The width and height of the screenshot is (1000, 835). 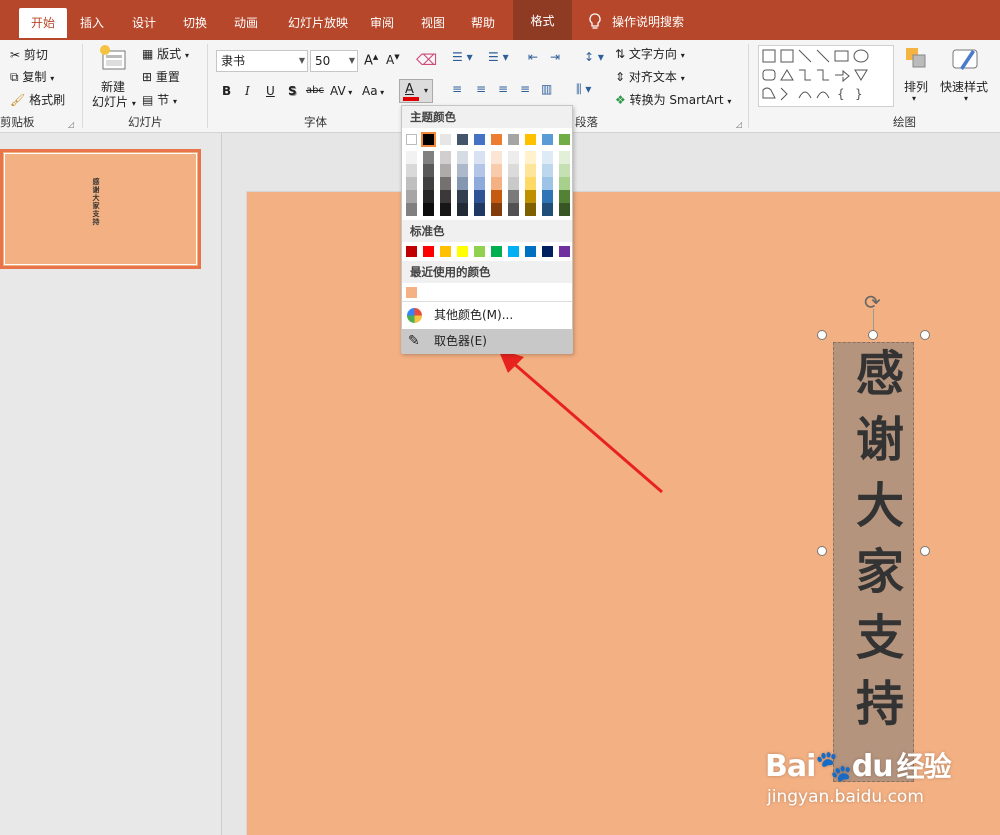 I want to click on layout-button: ▦ 版式 ▾, so click(x=165, y=53).